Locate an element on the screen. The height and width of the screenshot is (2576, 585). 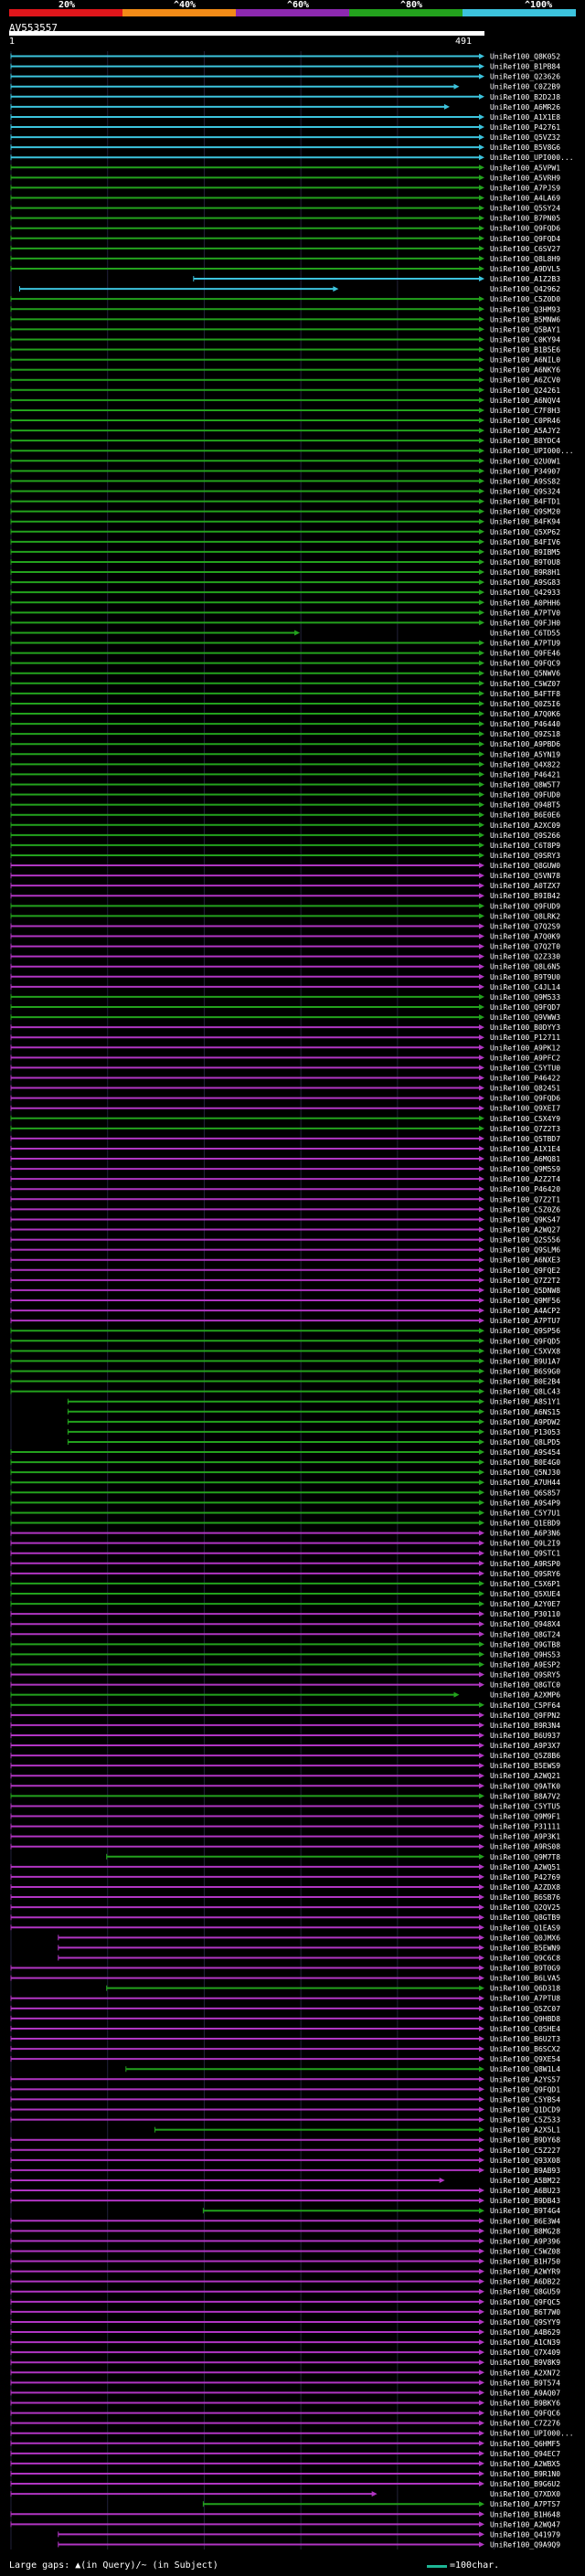
hit-id-link: UniRef100_Q948X4 is located at coordinates (525, 1624).